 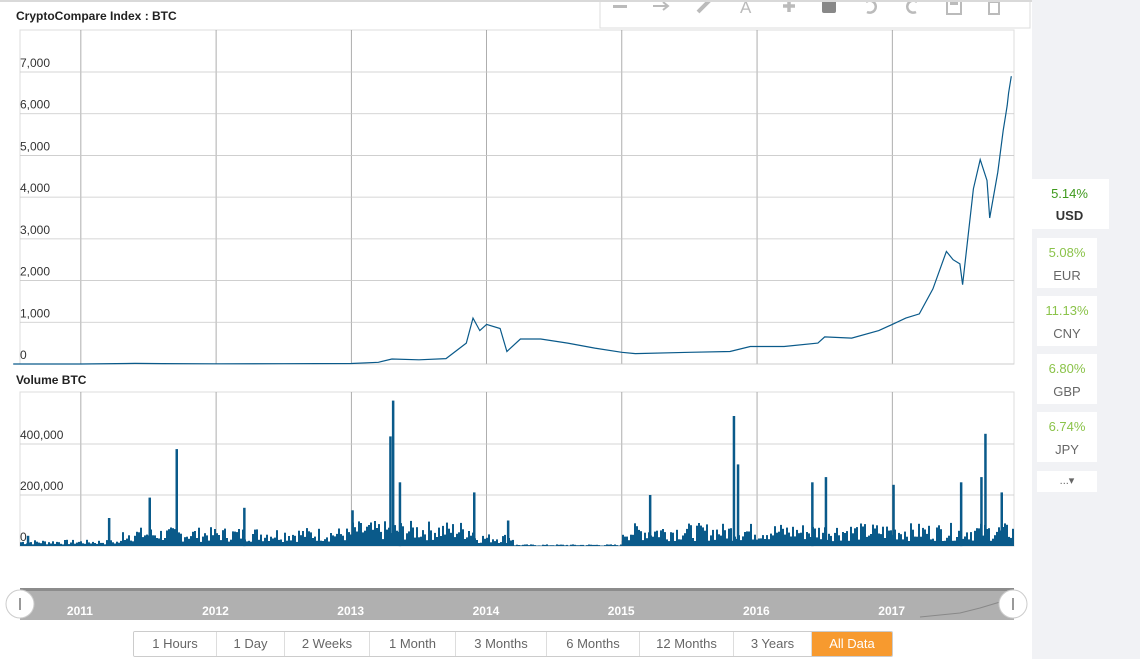 What do you see at coordinates (772, 644) in the screenshot?
I see `range-3-years: 3 Years` at bounding box center [772, 644].